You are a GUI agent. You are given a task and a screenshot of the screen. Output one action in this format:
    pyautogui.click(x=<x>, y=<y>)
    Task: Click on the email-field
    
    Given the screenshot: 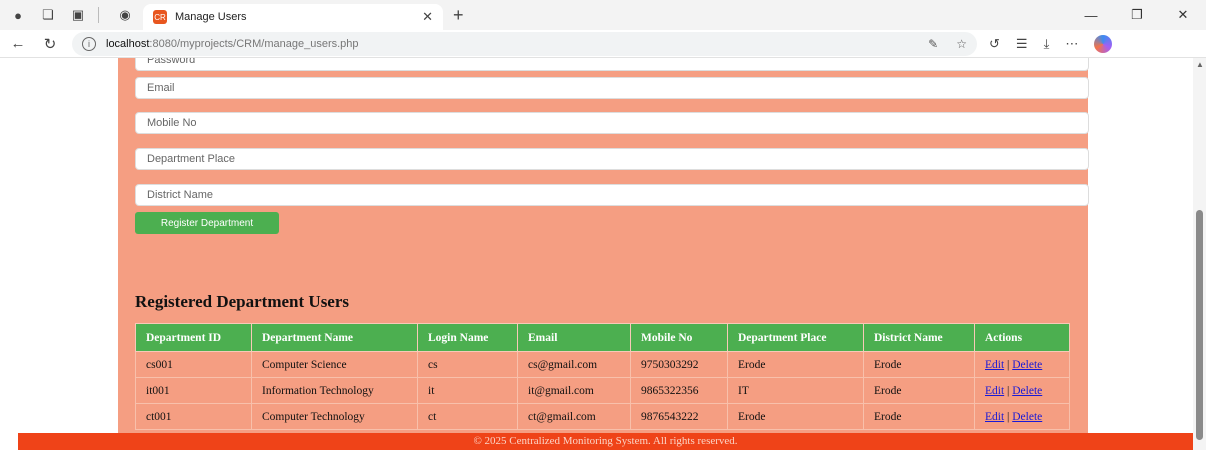 What is the action you would take?
    pyautogui.click(x=612, y=88)
    